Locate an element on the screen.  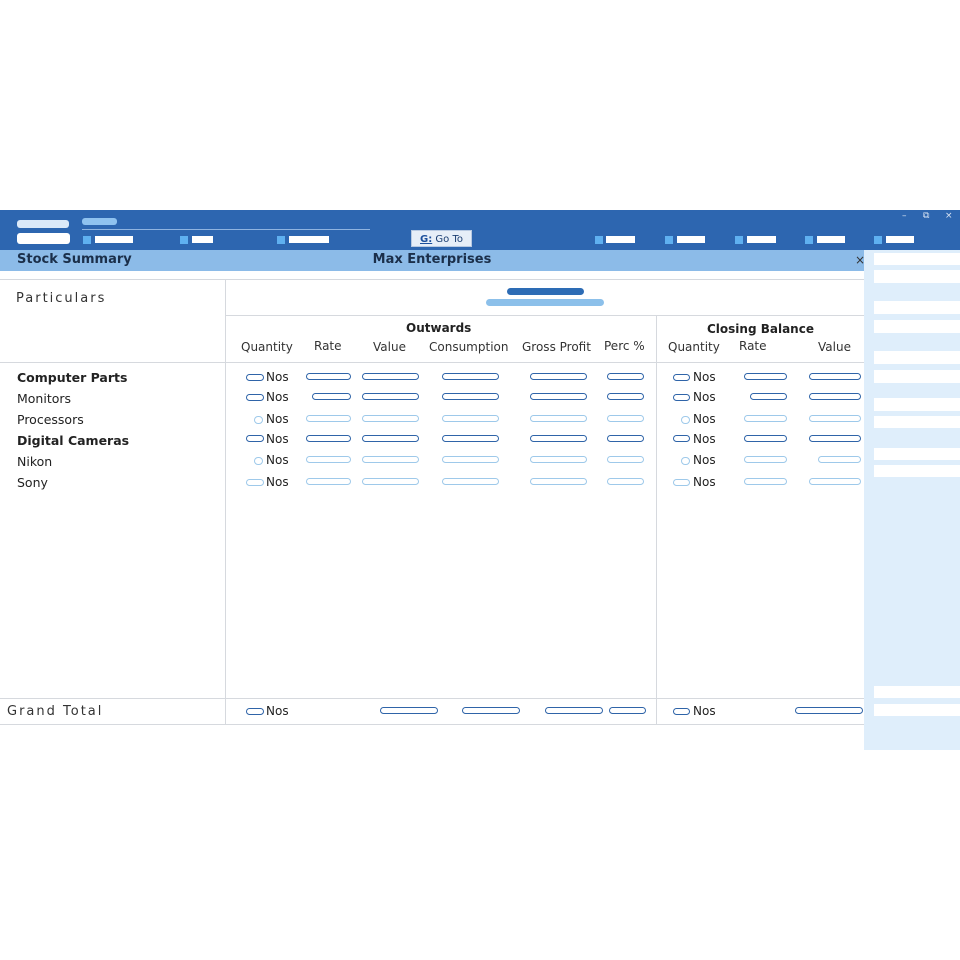
stock-group-row: Computer Parts is located at coordinates (72, 377).